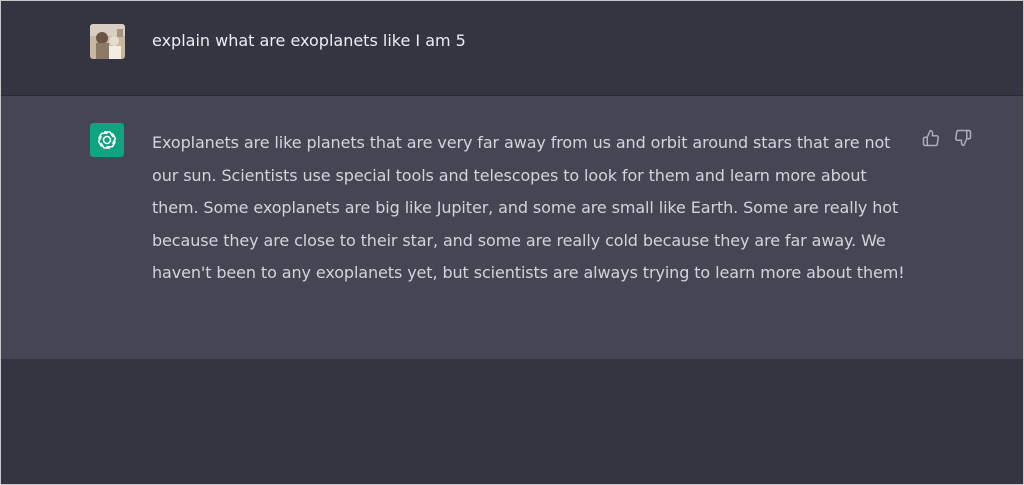 The image size is (1024, 485). Describe the element at coordinates (107, 41) in the screenshot. I see `user-avatar` at that location.